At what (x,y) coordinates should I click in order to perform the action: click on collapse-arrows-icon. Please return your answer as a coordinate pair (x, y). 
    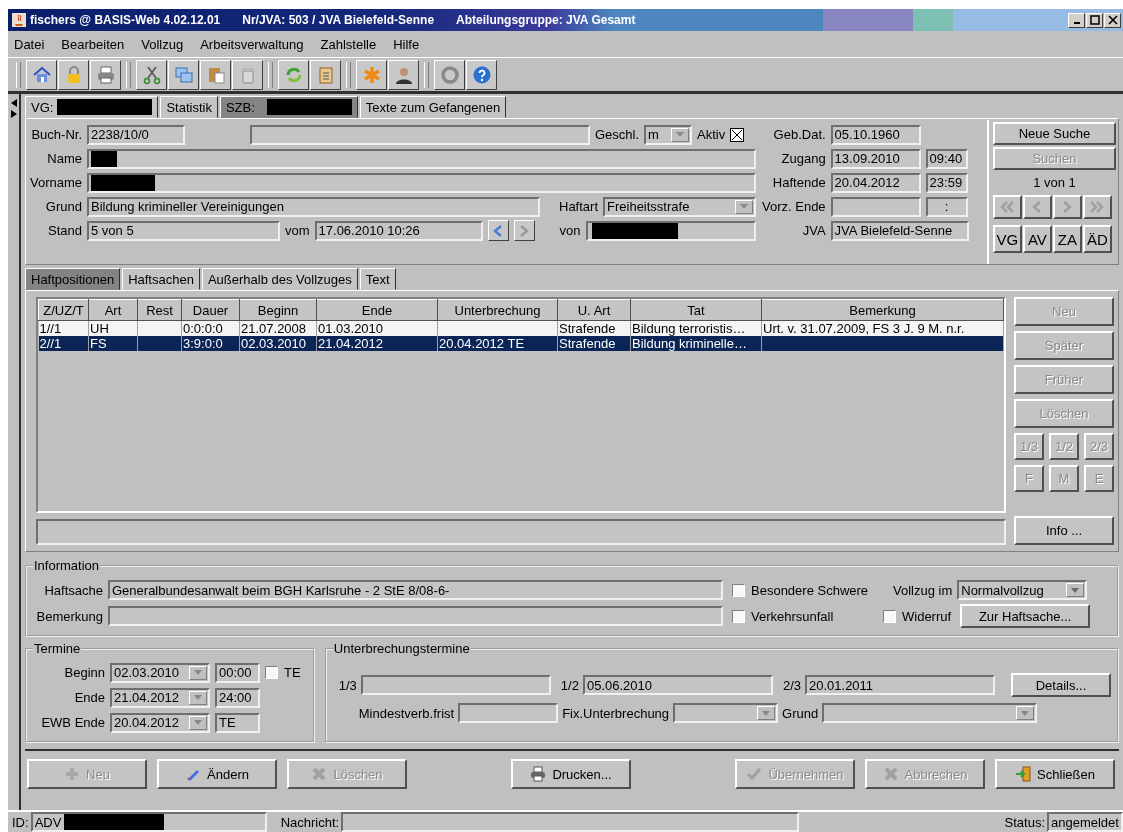
    Looking at the image, I should click on (14, 109).